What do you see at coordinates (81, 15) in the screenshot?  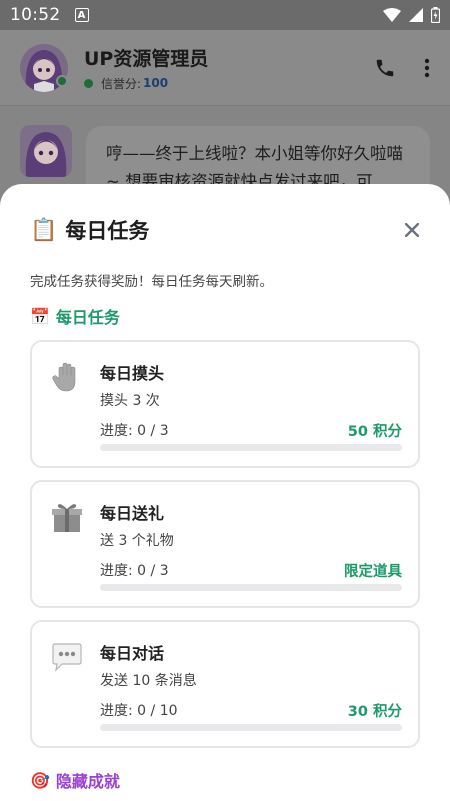 I see `accessibility-icon: A` at bounding box center [81, 15].